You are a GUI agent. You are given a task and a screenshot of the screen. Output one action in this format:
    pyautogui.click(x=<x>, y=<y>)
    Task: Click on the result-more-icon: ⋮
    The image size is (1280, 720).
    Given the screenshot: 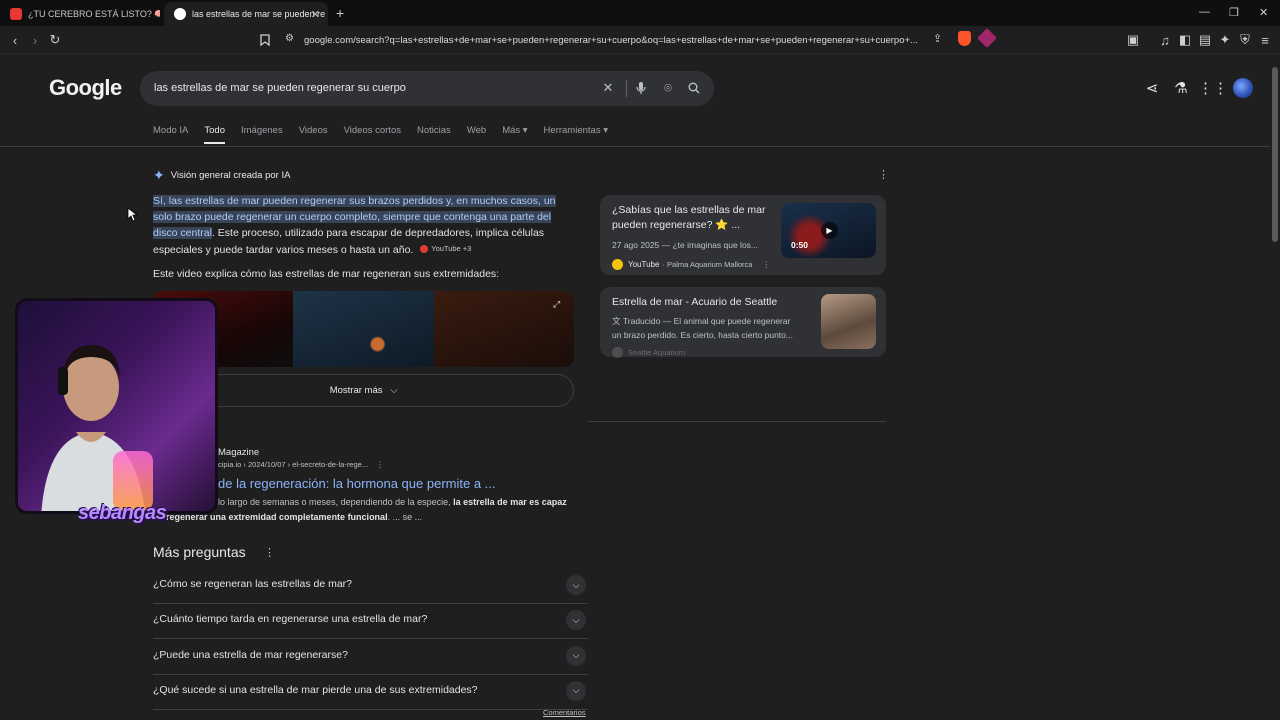 What is the action you would take?
    pyautogui.click(x=380, y=464)
    